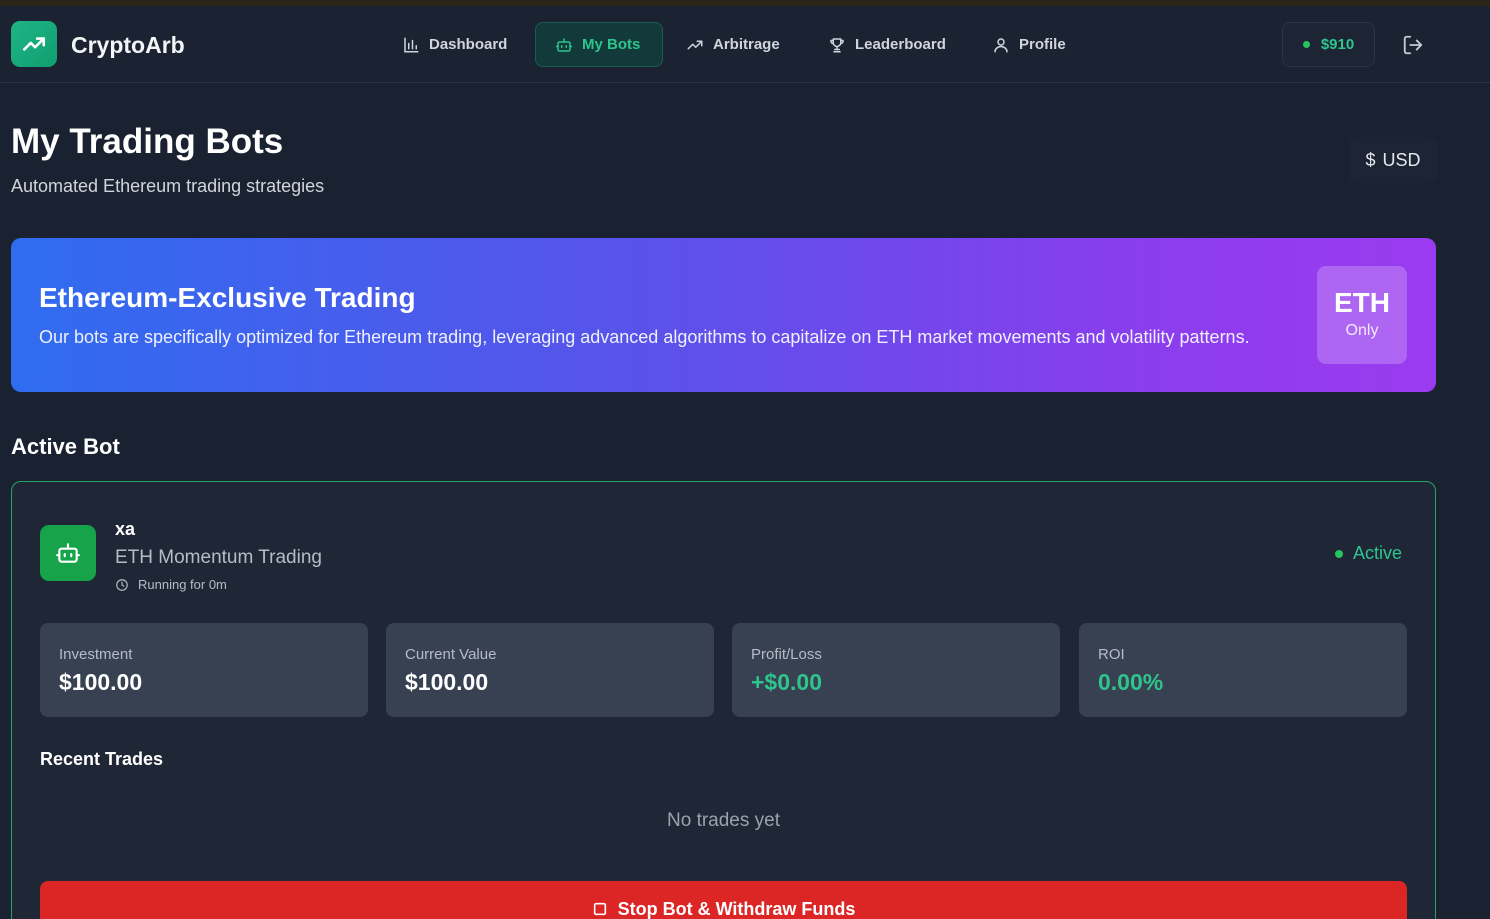 The width and height of the screenshot is (1490, 919). Describe the element at coordinates (786, 682) in the screenshot. I see `stat-value: +$0.00` at that location.